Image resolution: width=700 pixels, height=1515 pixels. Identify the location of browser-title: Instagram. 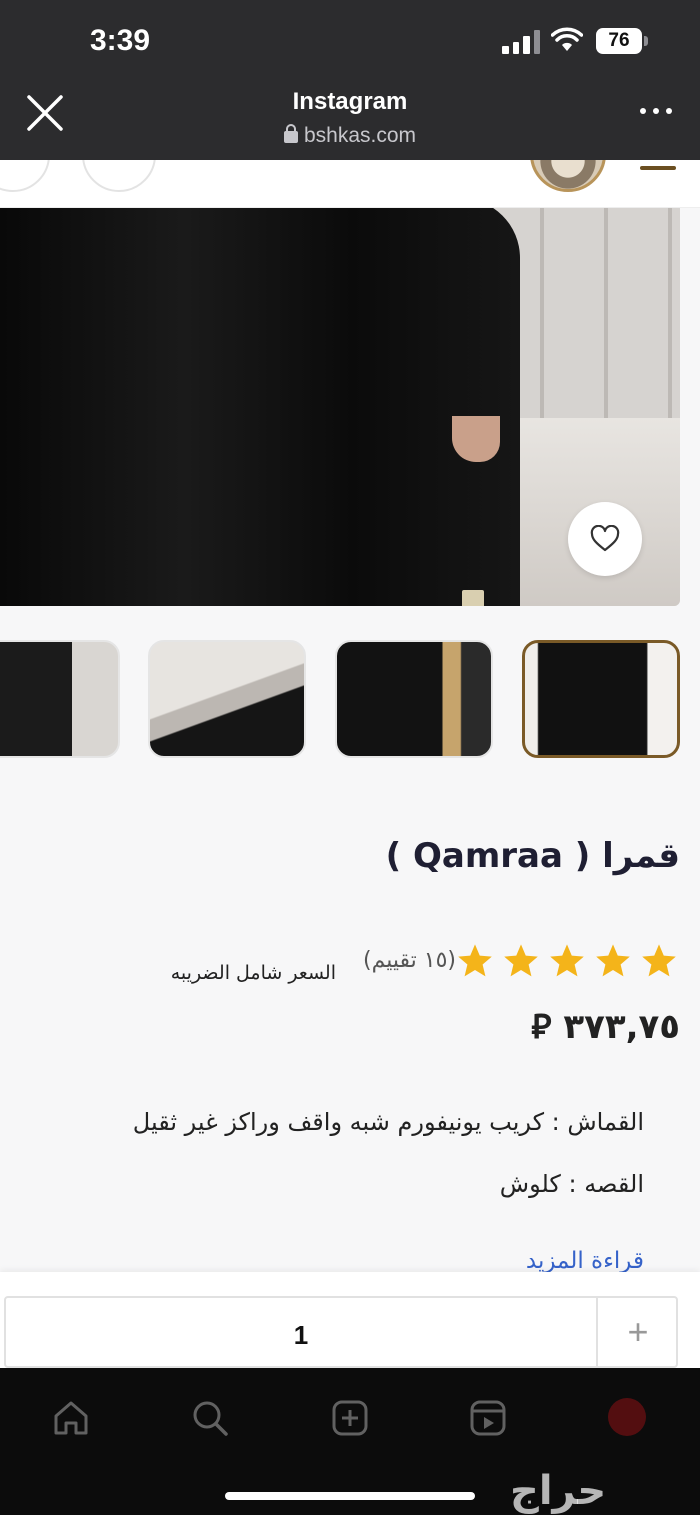
(350, 101).